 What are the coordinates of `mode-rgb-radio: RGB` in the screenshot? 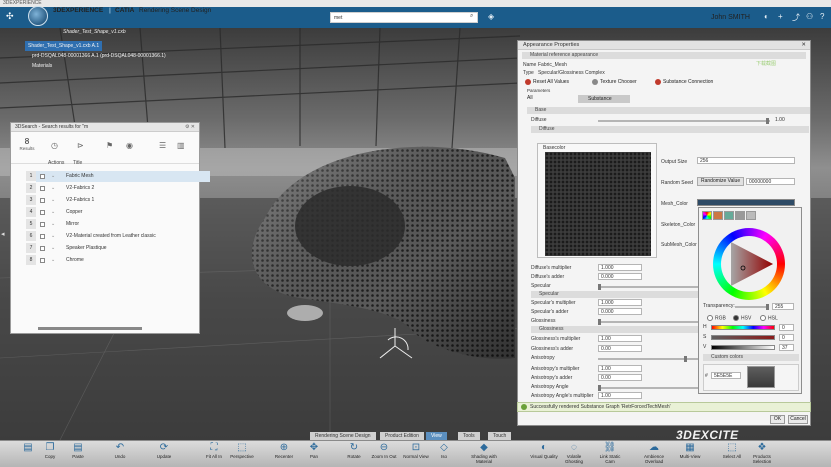 It's located at (716, 318).